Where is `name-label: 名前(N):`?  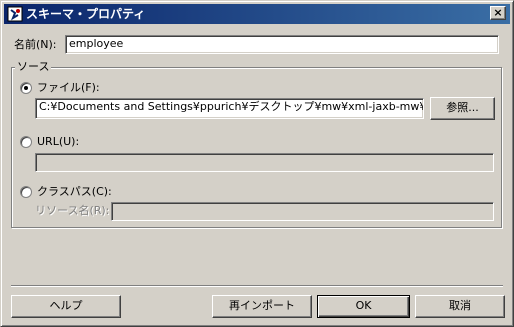
name-label: 名前(N): is located at coordinates (35, 44).